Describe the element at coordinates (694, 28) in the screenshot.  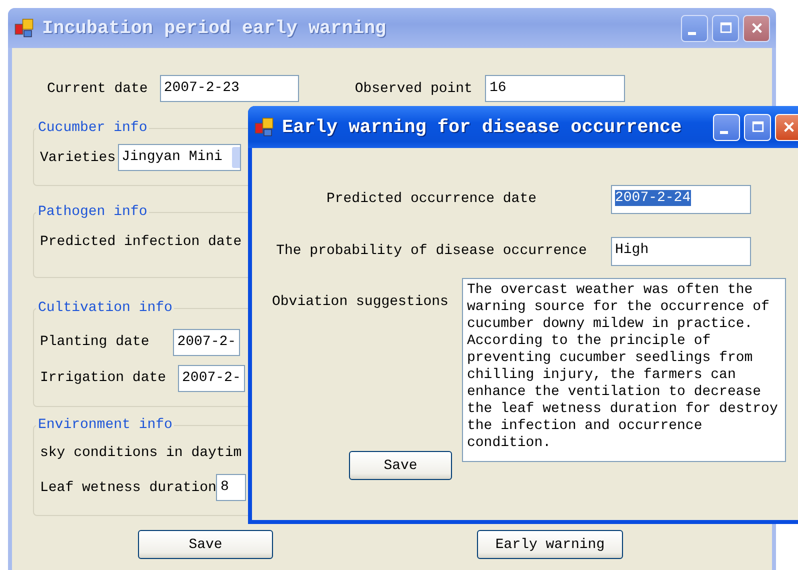
I see `minimize-button` at that location.